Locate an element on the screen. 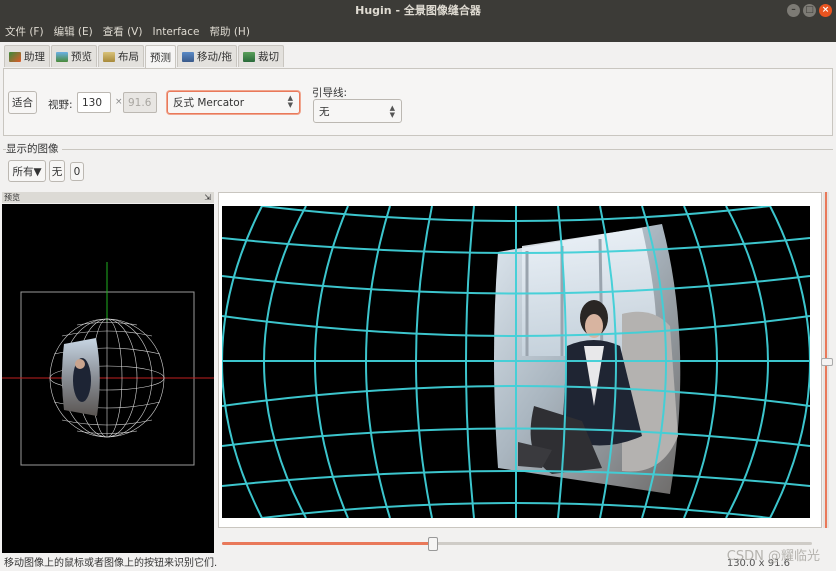  show-none-button: 无 is located at coordinates (57, 171).